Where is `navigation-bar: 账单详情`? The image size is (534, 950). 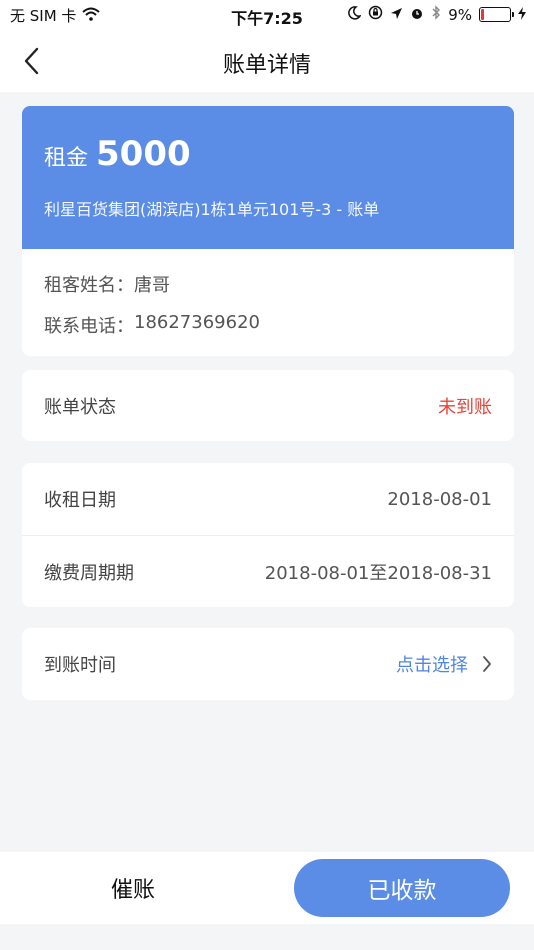
navigation-bar: 账单详情 is located at coordinates (267, 61).